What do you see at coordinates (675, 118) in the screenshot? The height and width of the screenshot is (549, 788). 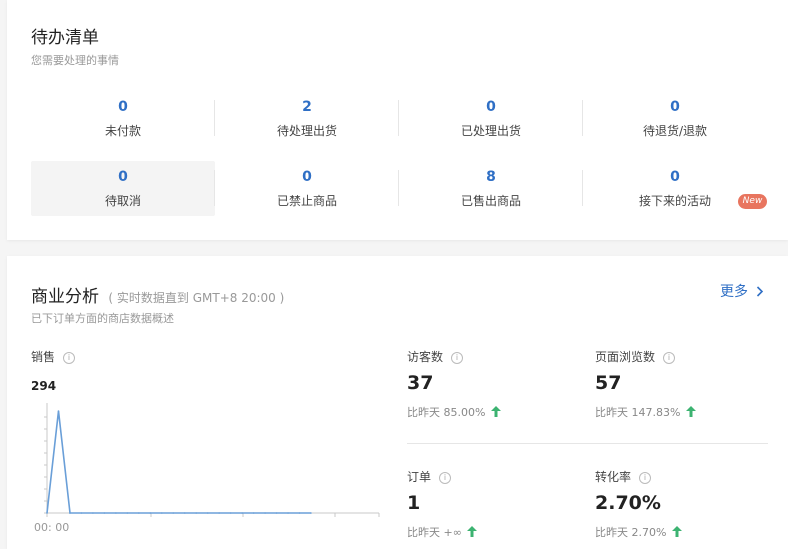 I see `todo-item-return-refund: 0 待退货/退款` at bounding box center [675, 118].